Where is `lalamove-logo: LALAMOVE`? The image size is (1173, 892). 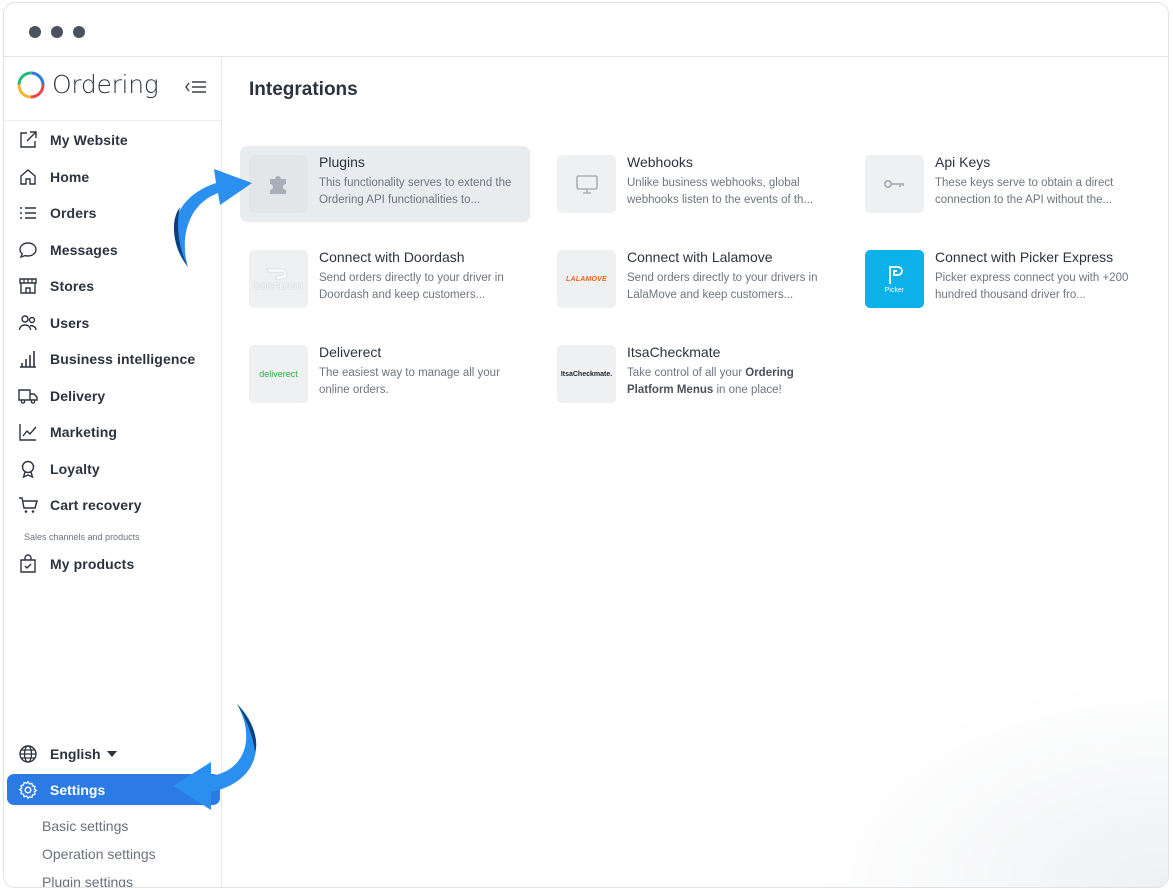
lalamove-logo: LALAMOVE is located at coordinates (586, 279).